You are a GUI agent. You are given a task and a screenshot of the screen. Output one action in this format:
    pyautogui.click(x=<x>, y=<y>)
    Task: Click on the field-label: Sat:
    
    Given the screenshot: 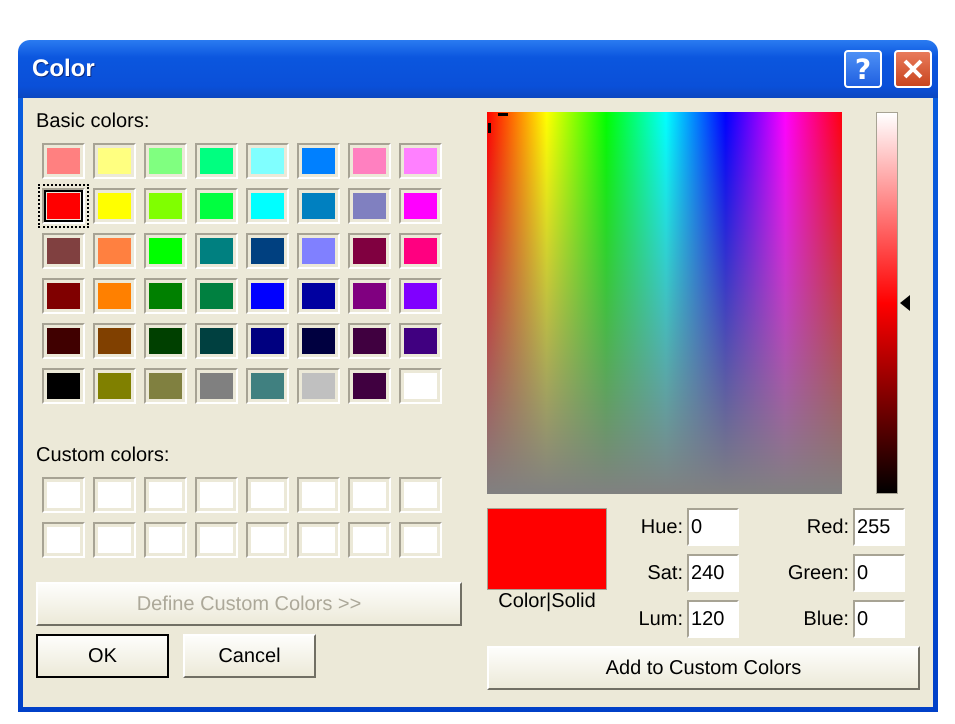 What is the action you would take?
    pyautogui.click(x=664, y=573)
    